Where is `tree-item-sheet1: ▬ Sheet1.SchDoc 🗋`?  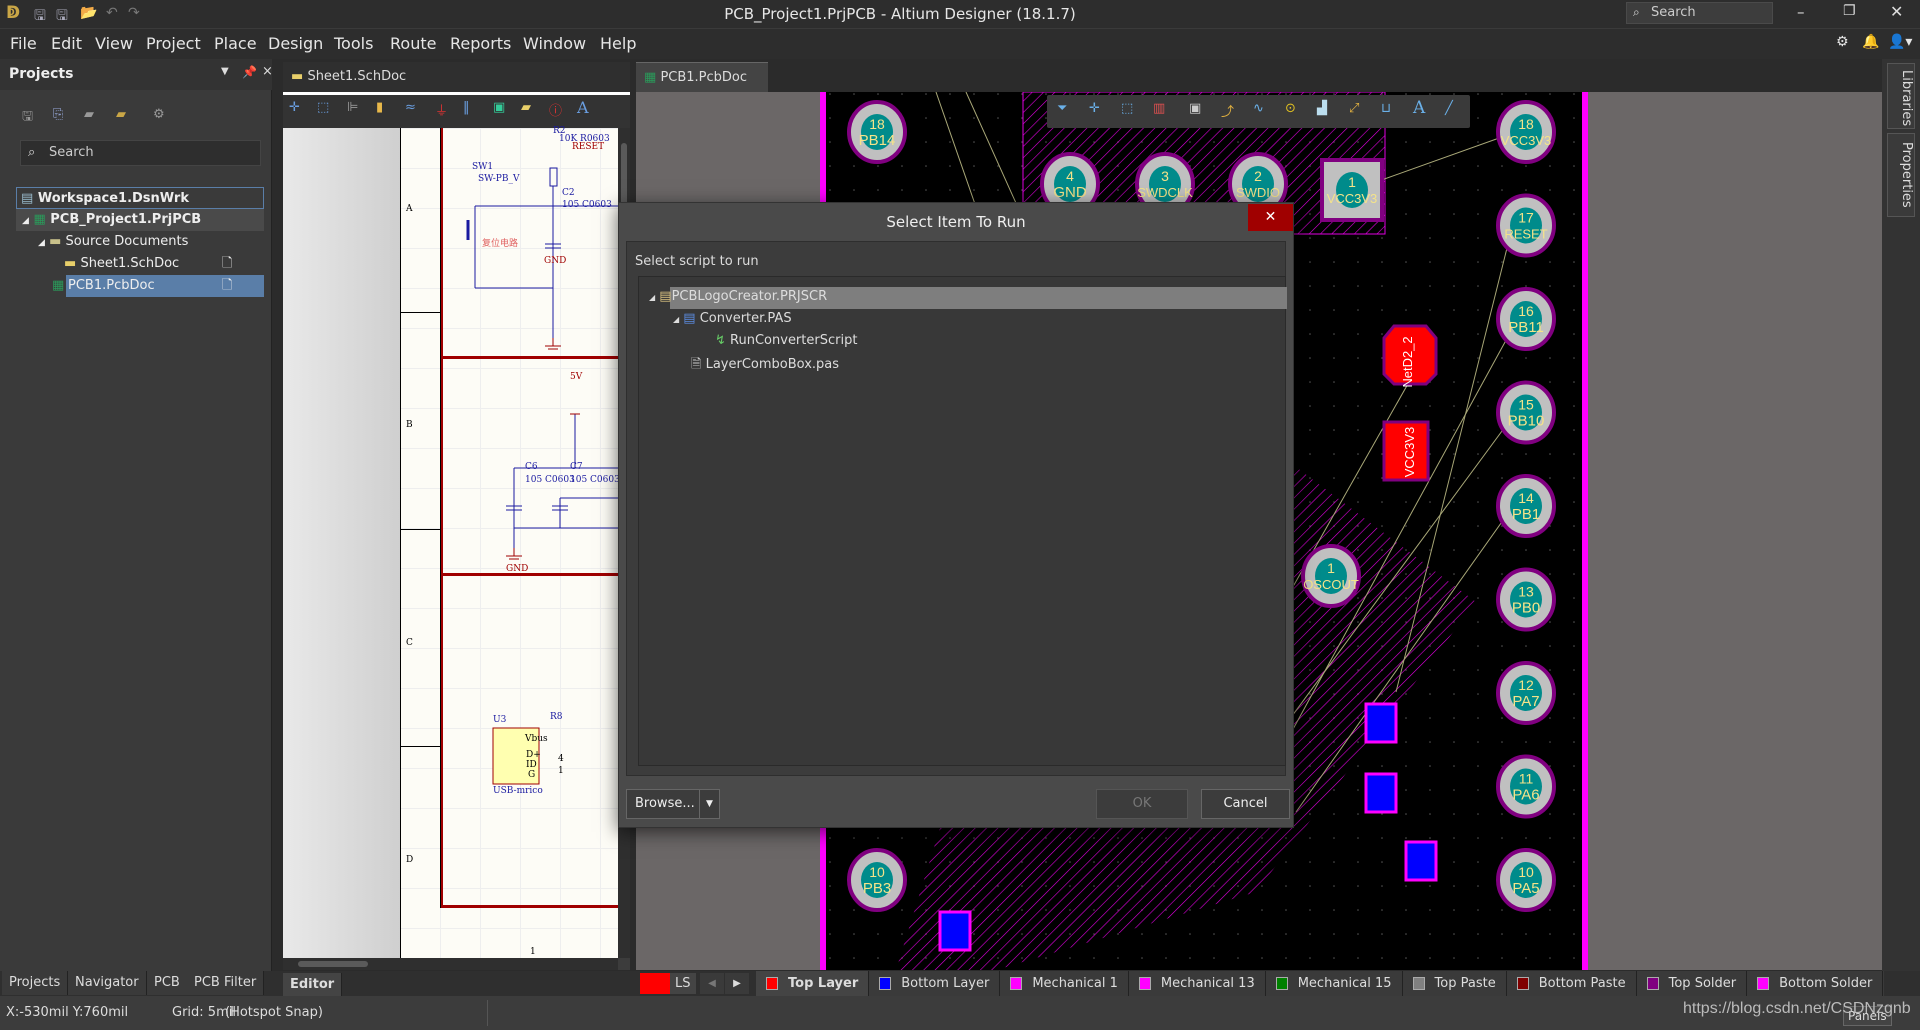
tree-item-sheet1: ▬ Sheet1.SchDoc 🗋 is located at coordinates (140, 264).